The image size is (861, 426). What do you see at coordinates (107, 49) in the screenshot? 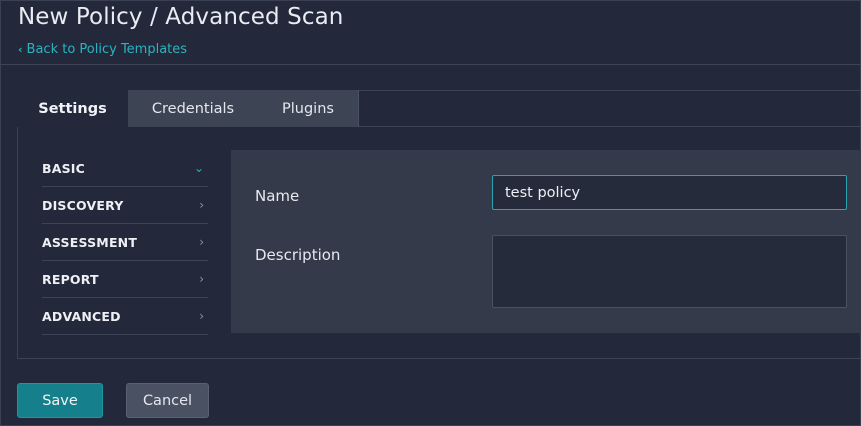
I see `back-link-label: Back to Policy Templates` at bounding box center [107, 49].